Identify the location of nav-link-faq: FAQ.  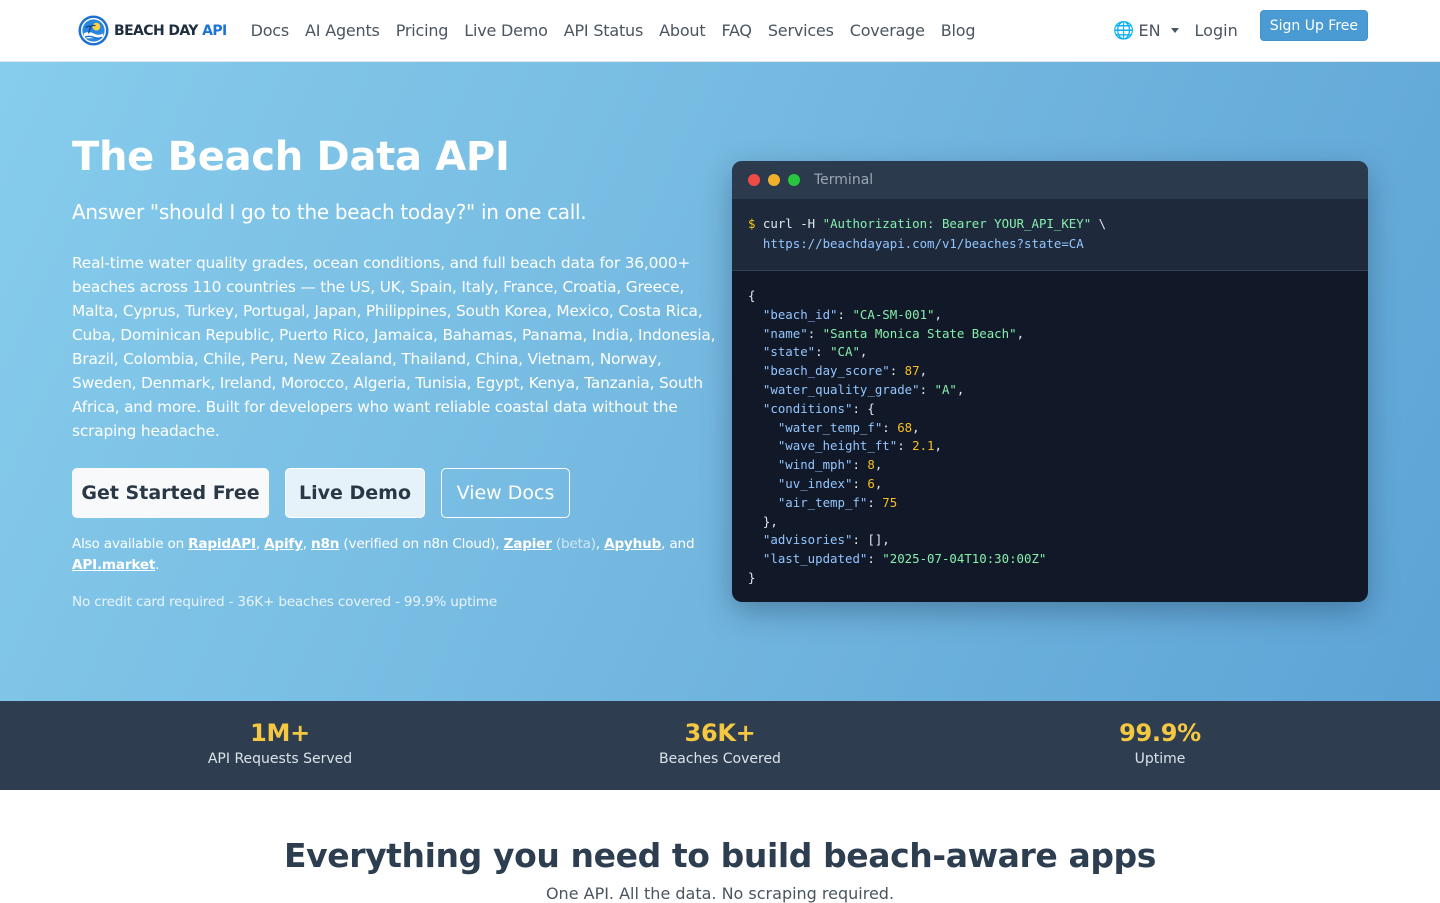
(736, 30).